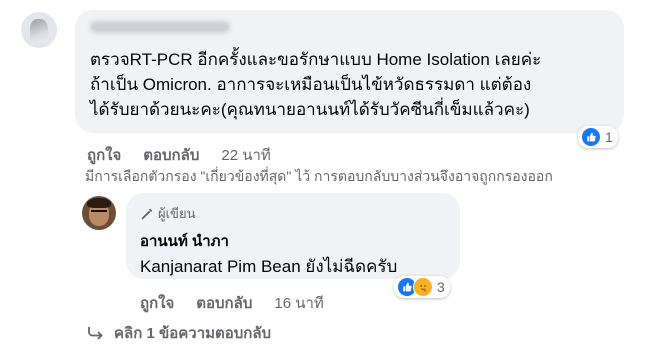  I want to click on author-badge: ผู้เขียน, so click(167, 213).